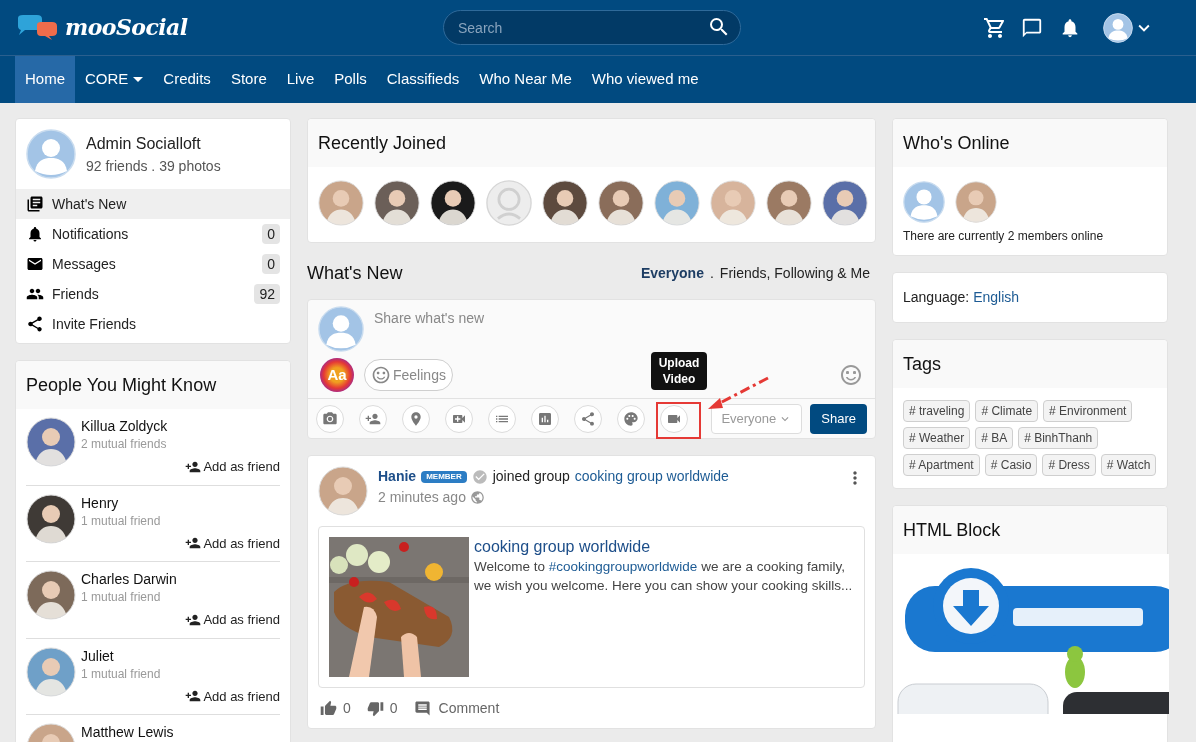 The width and height of the screenshot is (1196, 742). I want to click on person-name: Charles Darwin, so click(180, 579).